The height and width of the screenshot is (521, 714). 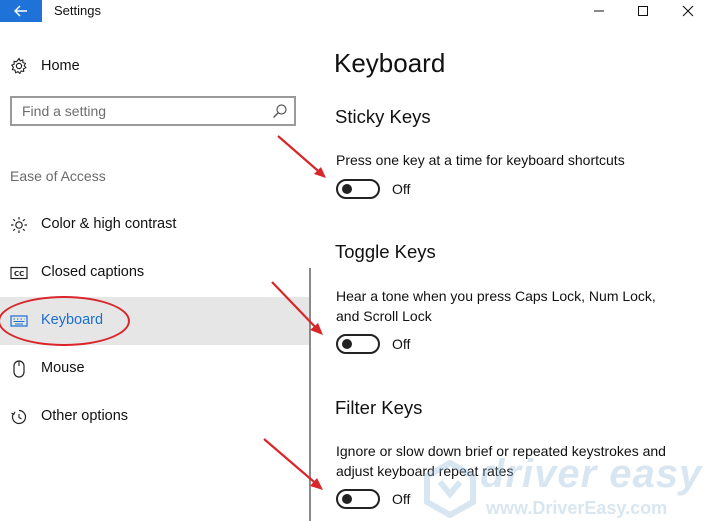 What do you see at coordinates (401, 189) in the screenshot?
I see `sticky-keys-toggle-state: Off` at bounding box center [401, 189].